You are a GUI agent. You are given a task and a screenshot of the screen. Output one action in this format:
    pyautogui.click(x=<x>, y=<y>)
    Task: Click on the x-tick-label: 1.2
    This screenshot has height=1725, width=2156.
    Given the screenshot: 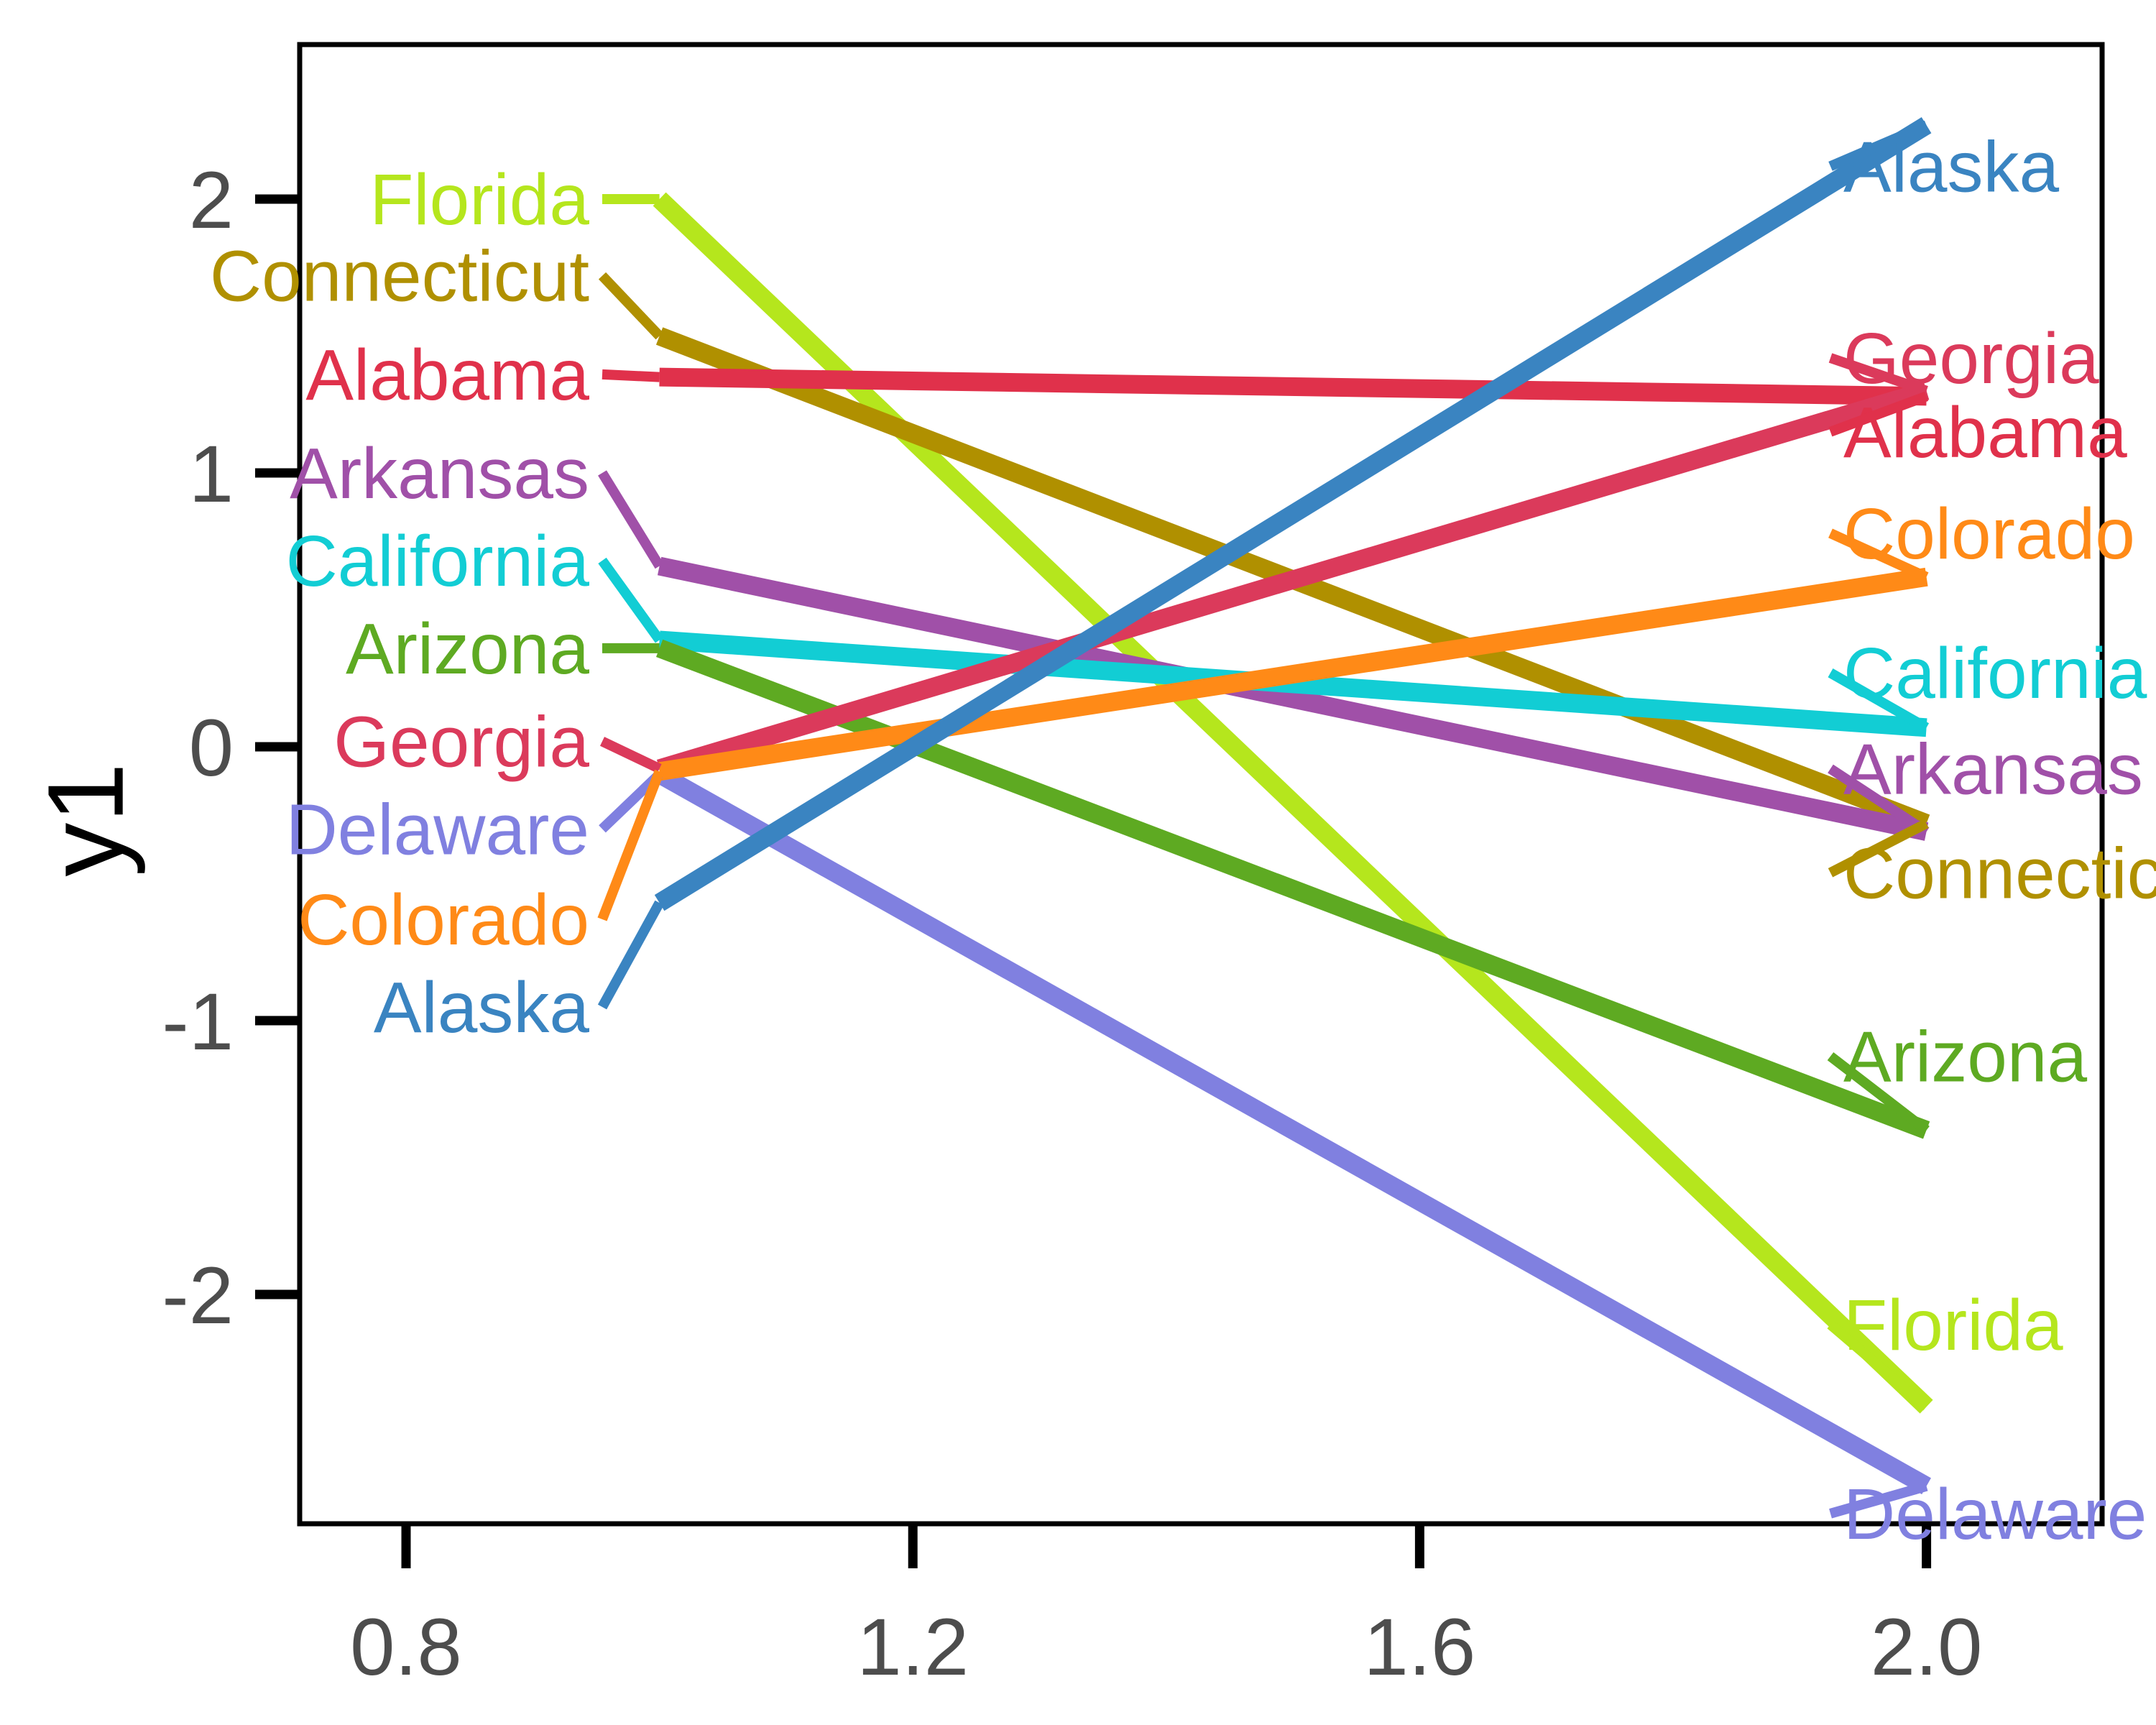 What is the action you would take?
    pyautogui.click(x=913, y=1647)
    